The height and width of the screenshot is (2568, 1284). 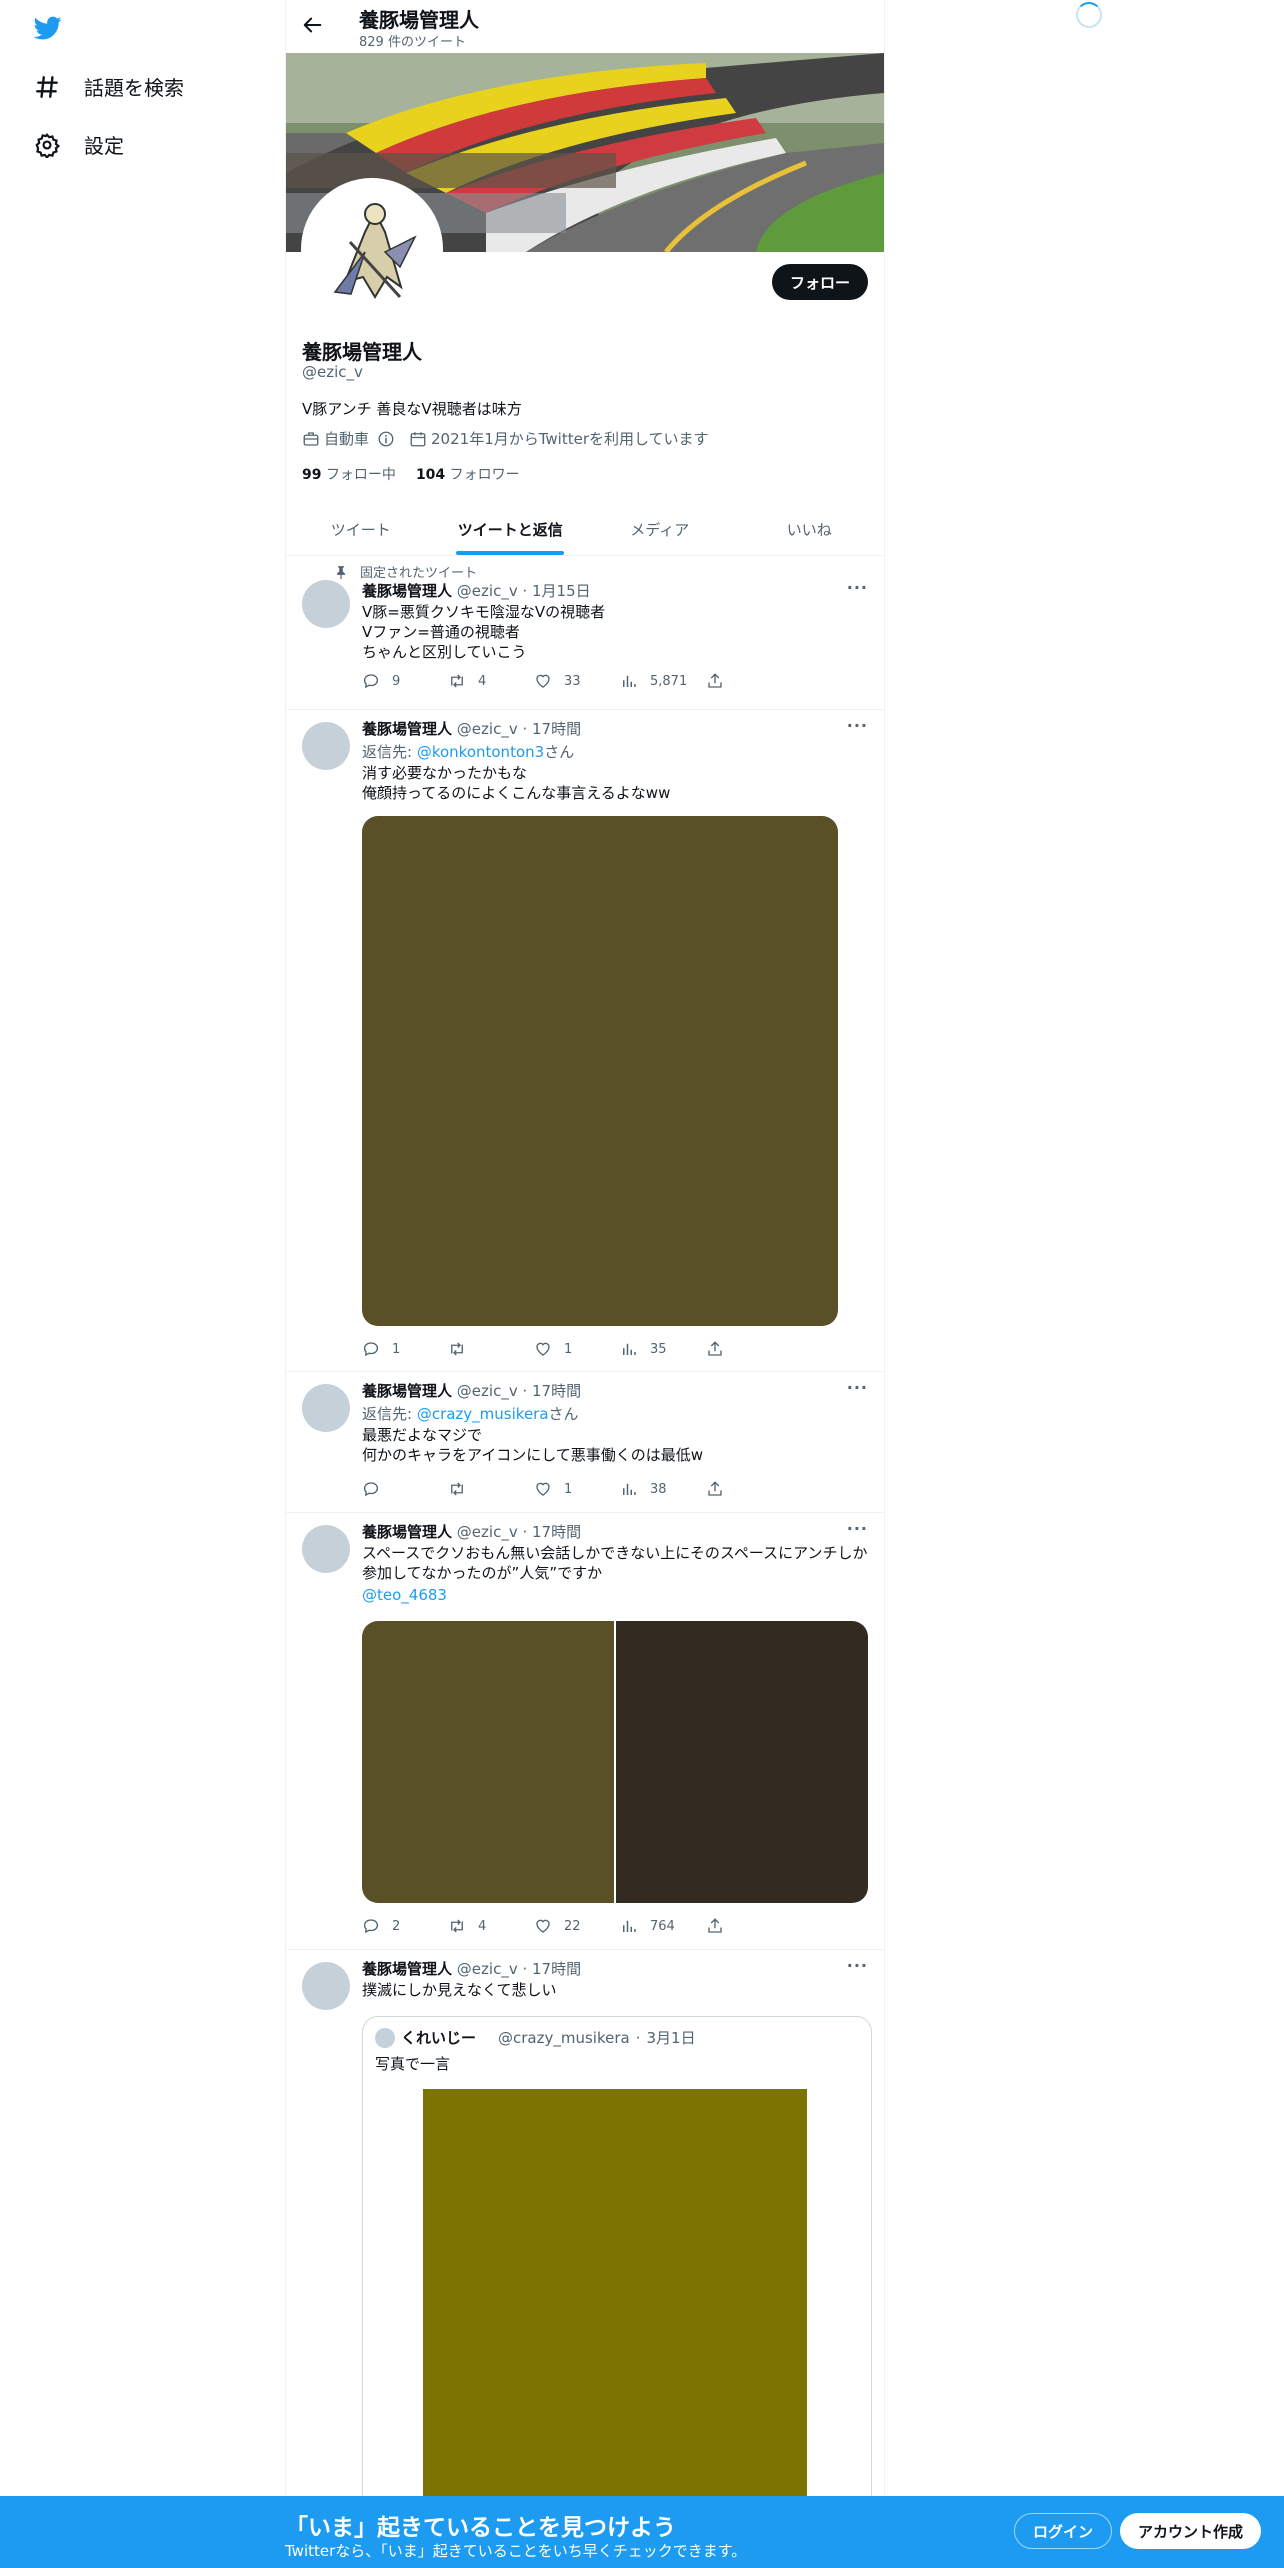 What do you see at coordinates (405, 1489) in the screenshot?
I see `reply-button` at bounding box center [405, 1489].